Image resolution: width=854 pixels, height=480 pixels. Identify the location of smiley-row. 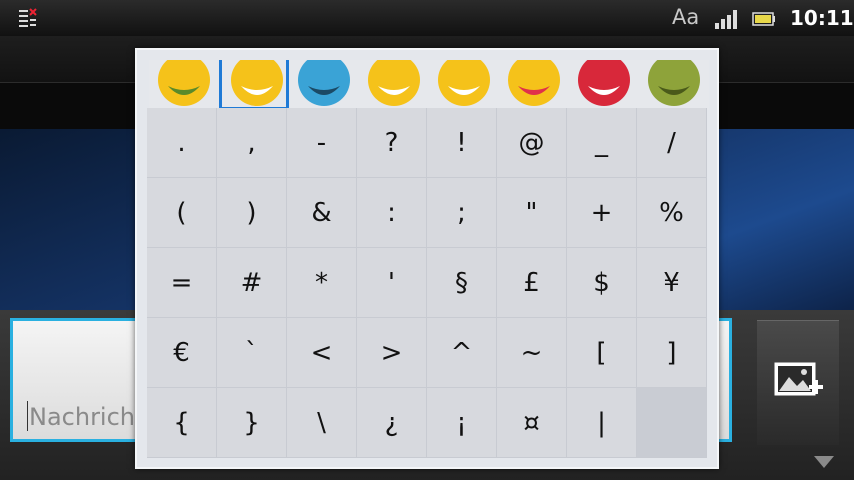
(429, 85).